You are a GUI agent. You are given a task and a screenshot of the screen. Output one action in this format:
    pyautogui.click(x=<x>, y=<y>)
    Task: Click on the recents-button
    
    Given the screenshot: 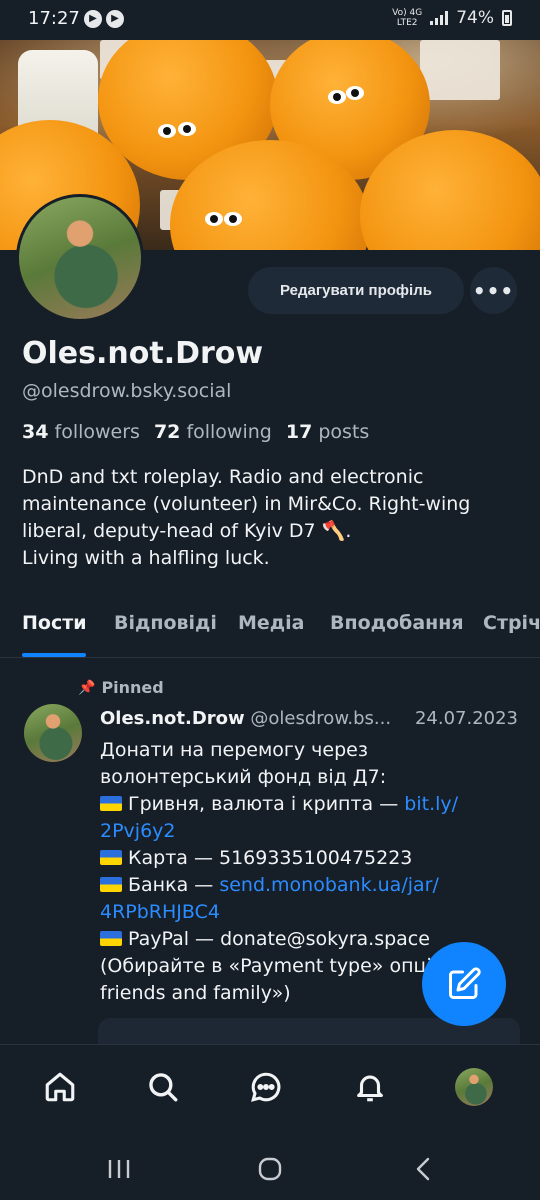 What is the action you would take?
    pyautogui.click(x=119, y=1169)
    